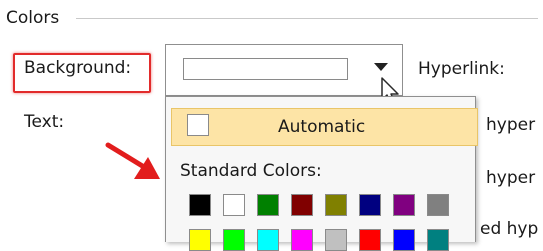 This screenshot has width=543, height=251. What do you see at coordinates (307, 18) in the screenshot?
I see `group-divider` at bounding box center [307, 18].